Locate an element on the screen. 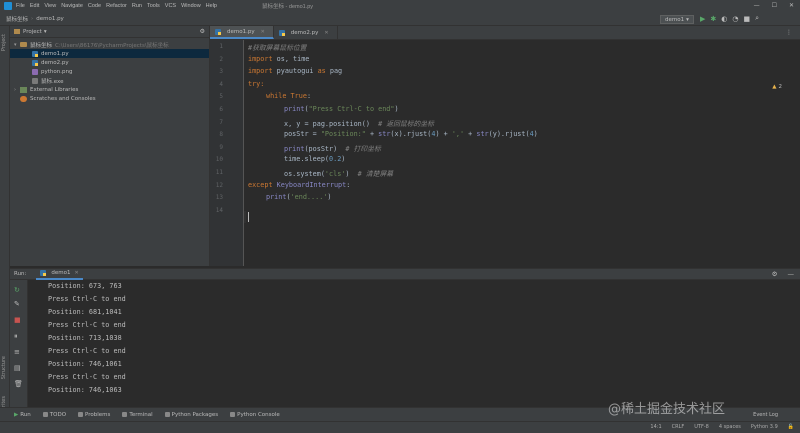  menu-vcs: VCS is located at coordinates (170, 6).